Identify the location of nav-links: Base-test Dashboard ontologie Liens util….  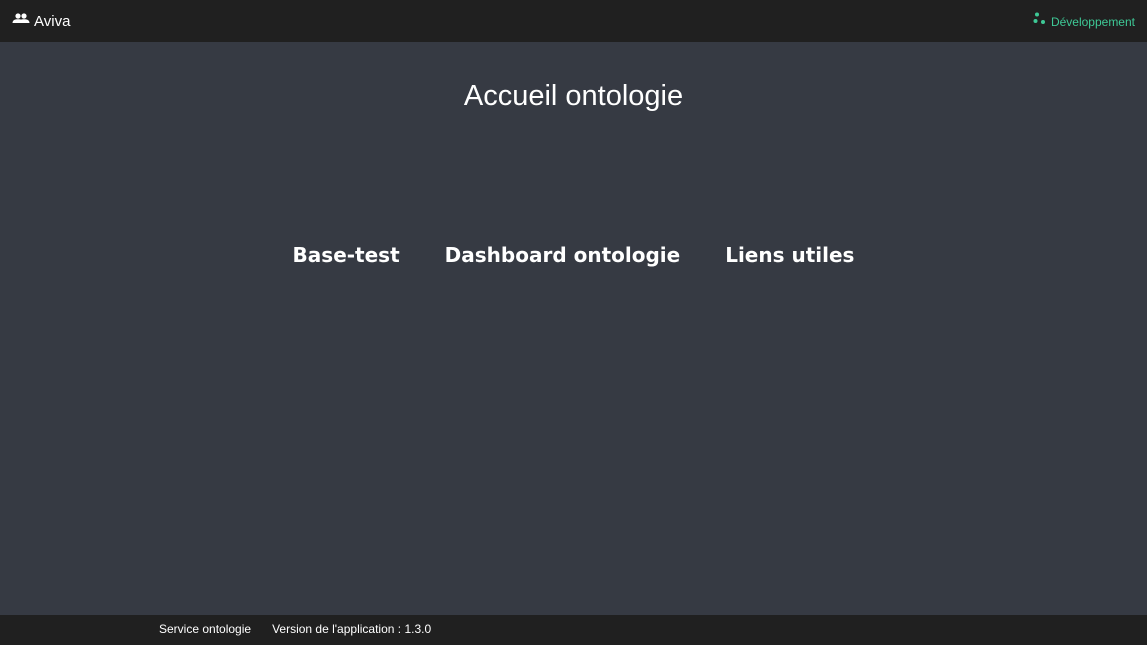
(573, 255).